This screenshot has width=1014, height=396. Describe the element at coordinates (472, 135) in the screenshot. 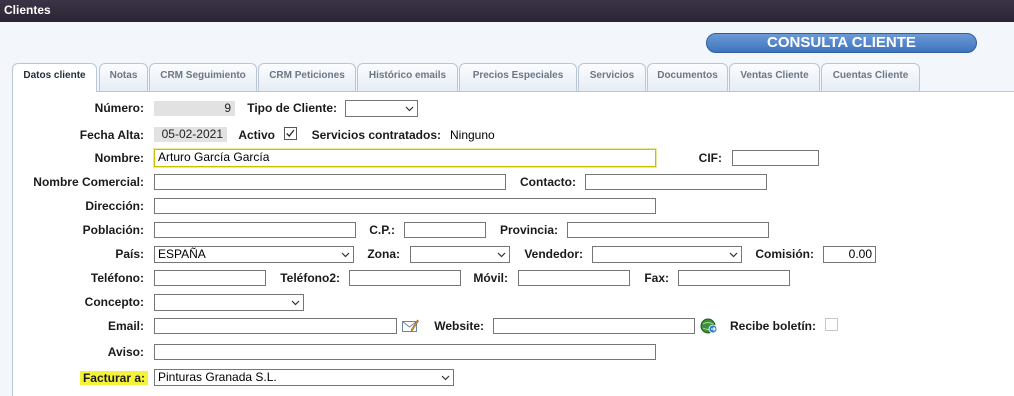

I see `servicios-value: Ninguno` at that location.